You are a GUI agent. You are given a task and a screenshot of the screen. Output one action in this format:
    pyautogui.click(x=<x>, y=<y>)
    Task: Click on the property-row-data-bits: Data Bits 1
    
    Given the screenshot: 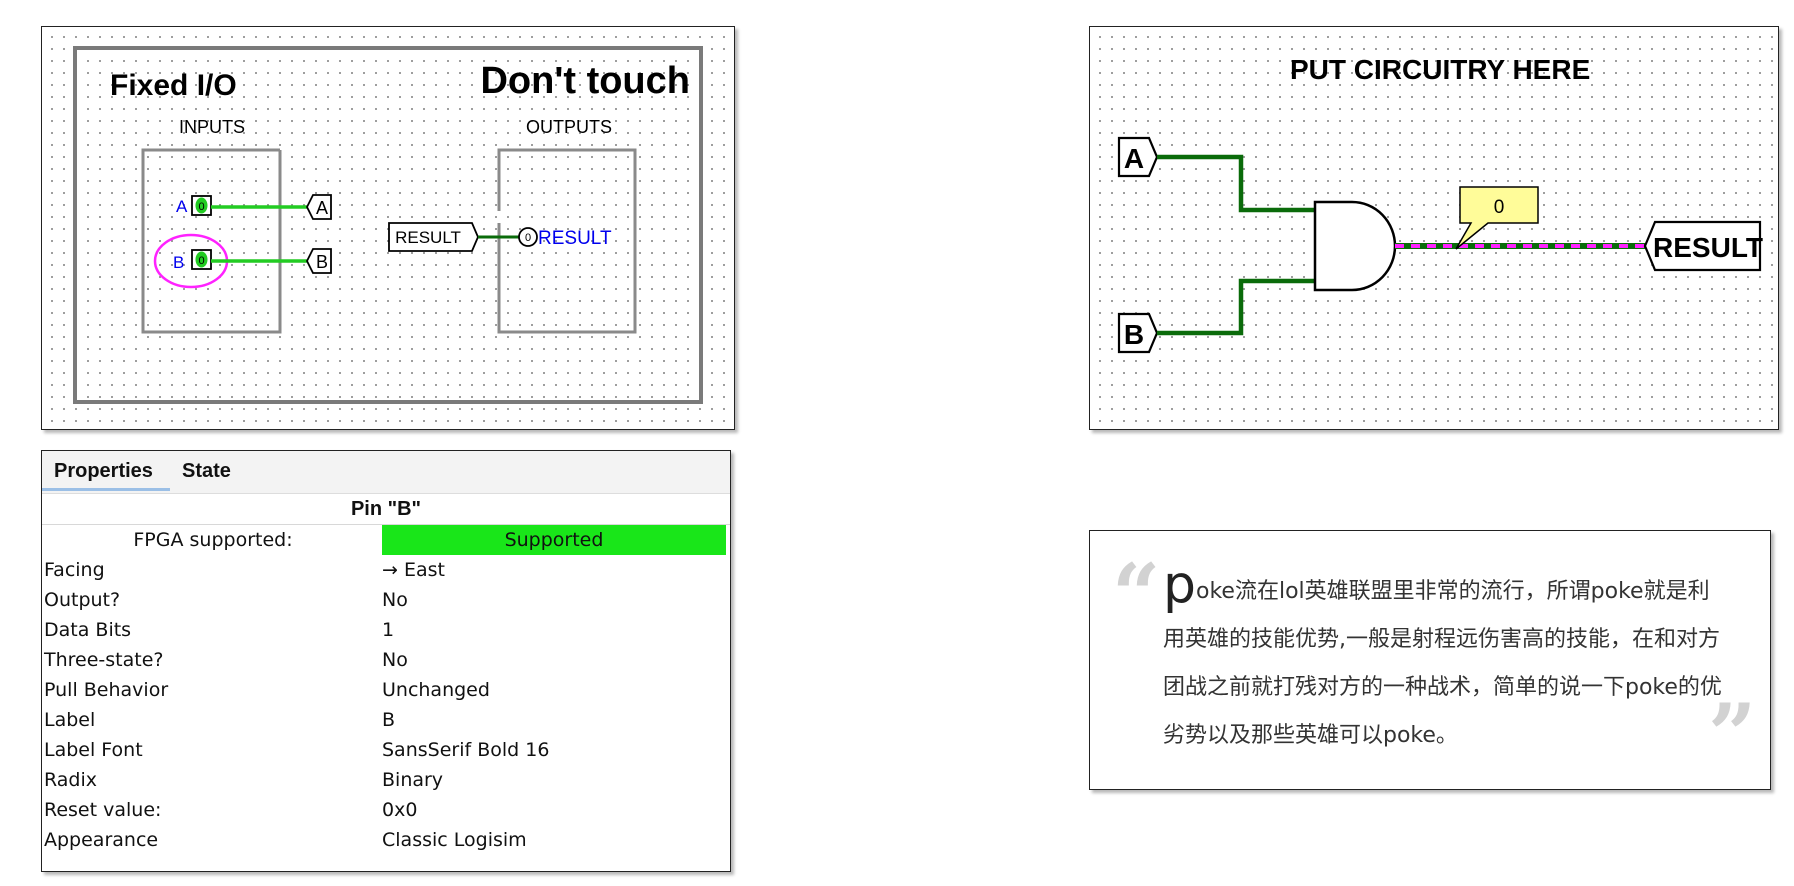 What is the action you would take?
    pyautogui.click(x=386, y=630)
    